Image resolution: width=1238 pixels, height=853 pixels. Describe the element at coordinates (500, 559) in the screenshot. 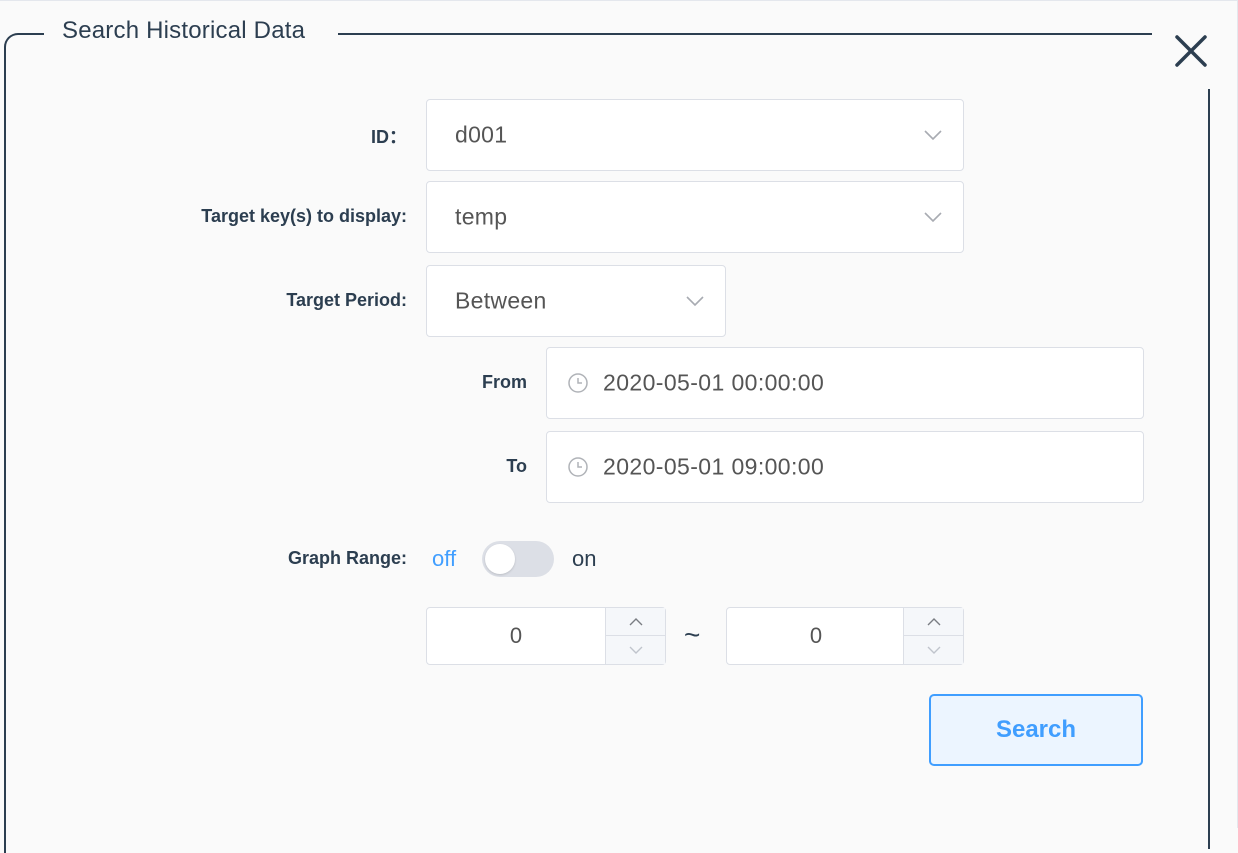

I see `toggle-knob` at that location.